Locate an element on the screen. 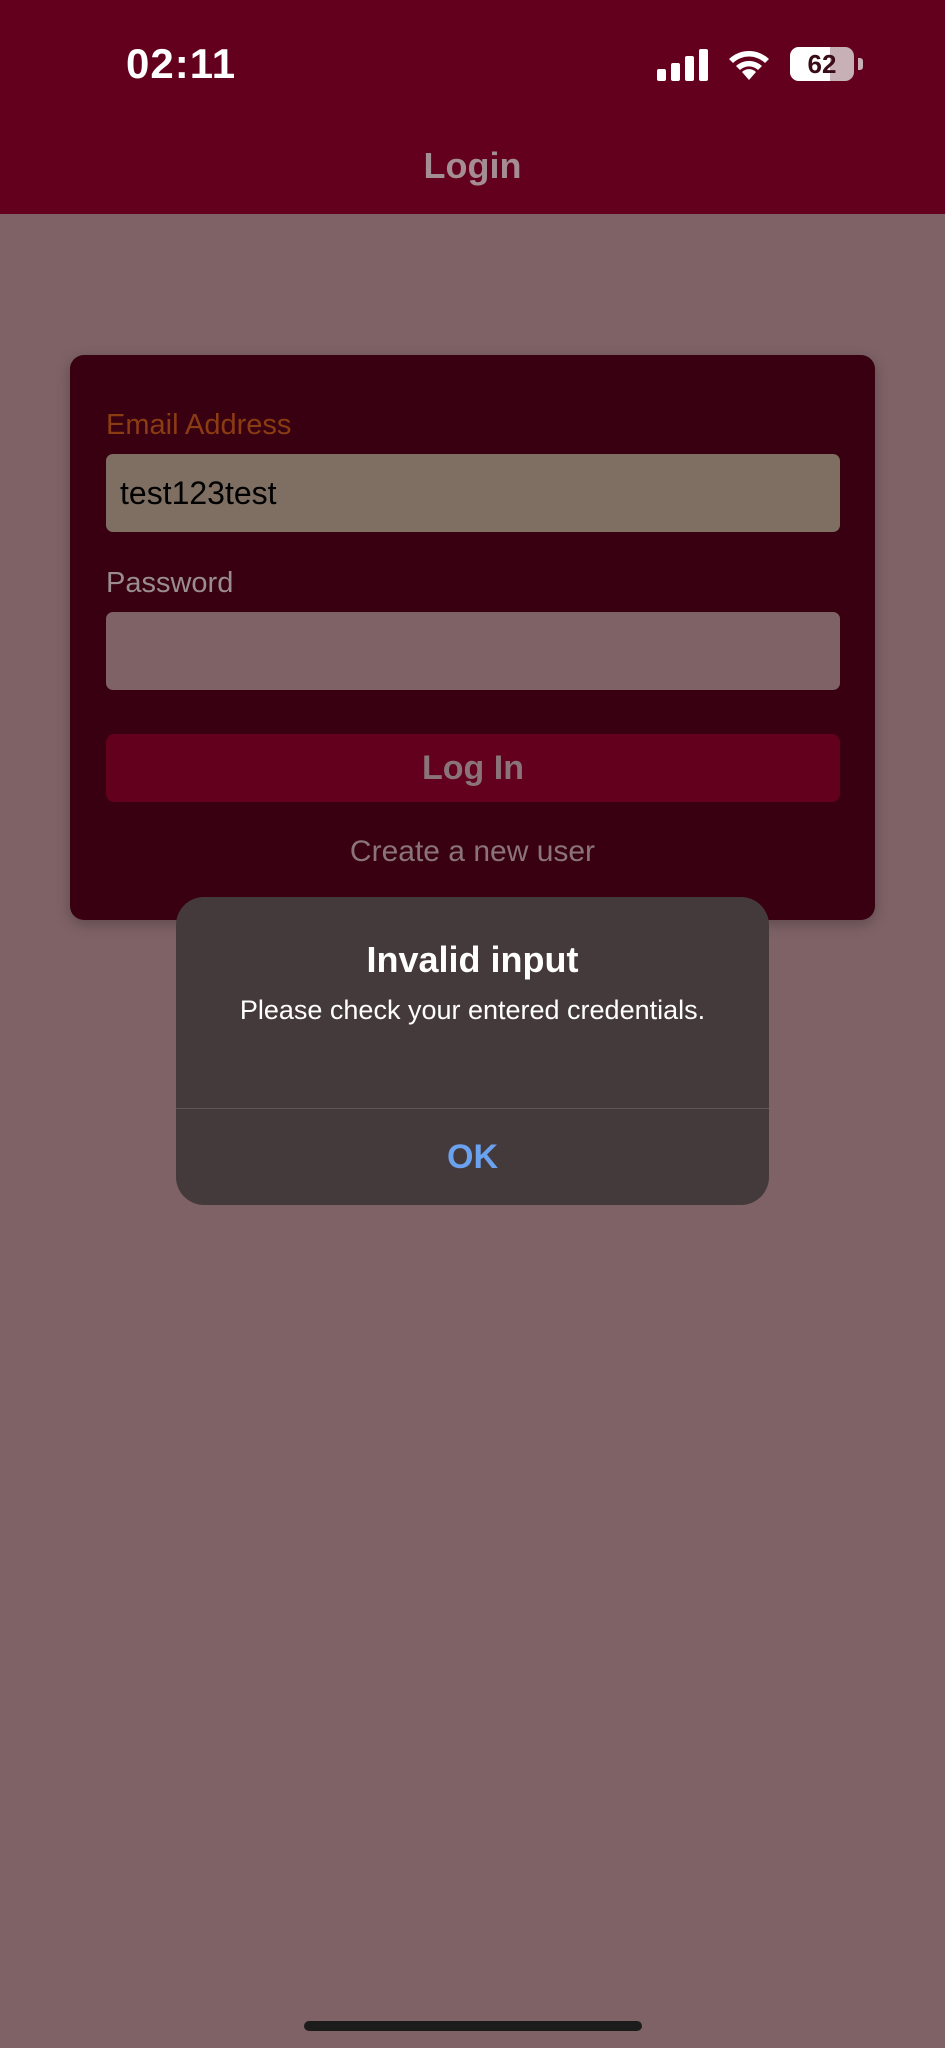 The width and height of the screenshot is (945, 2048). wifi-icon is located at coordinates (749, 65).